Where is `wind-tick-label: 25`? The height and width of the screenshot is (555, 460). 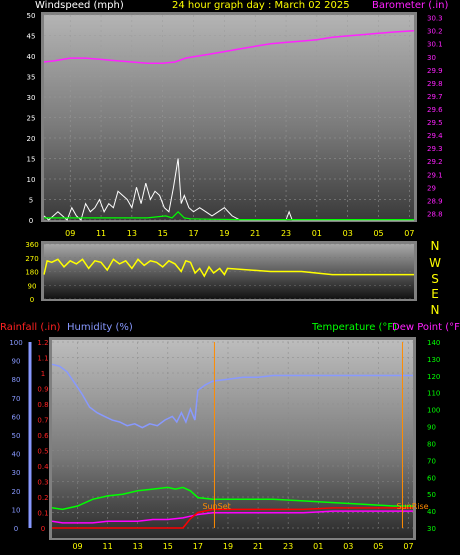 wind-tick-label: 25 is located at coordinates (31, 119).